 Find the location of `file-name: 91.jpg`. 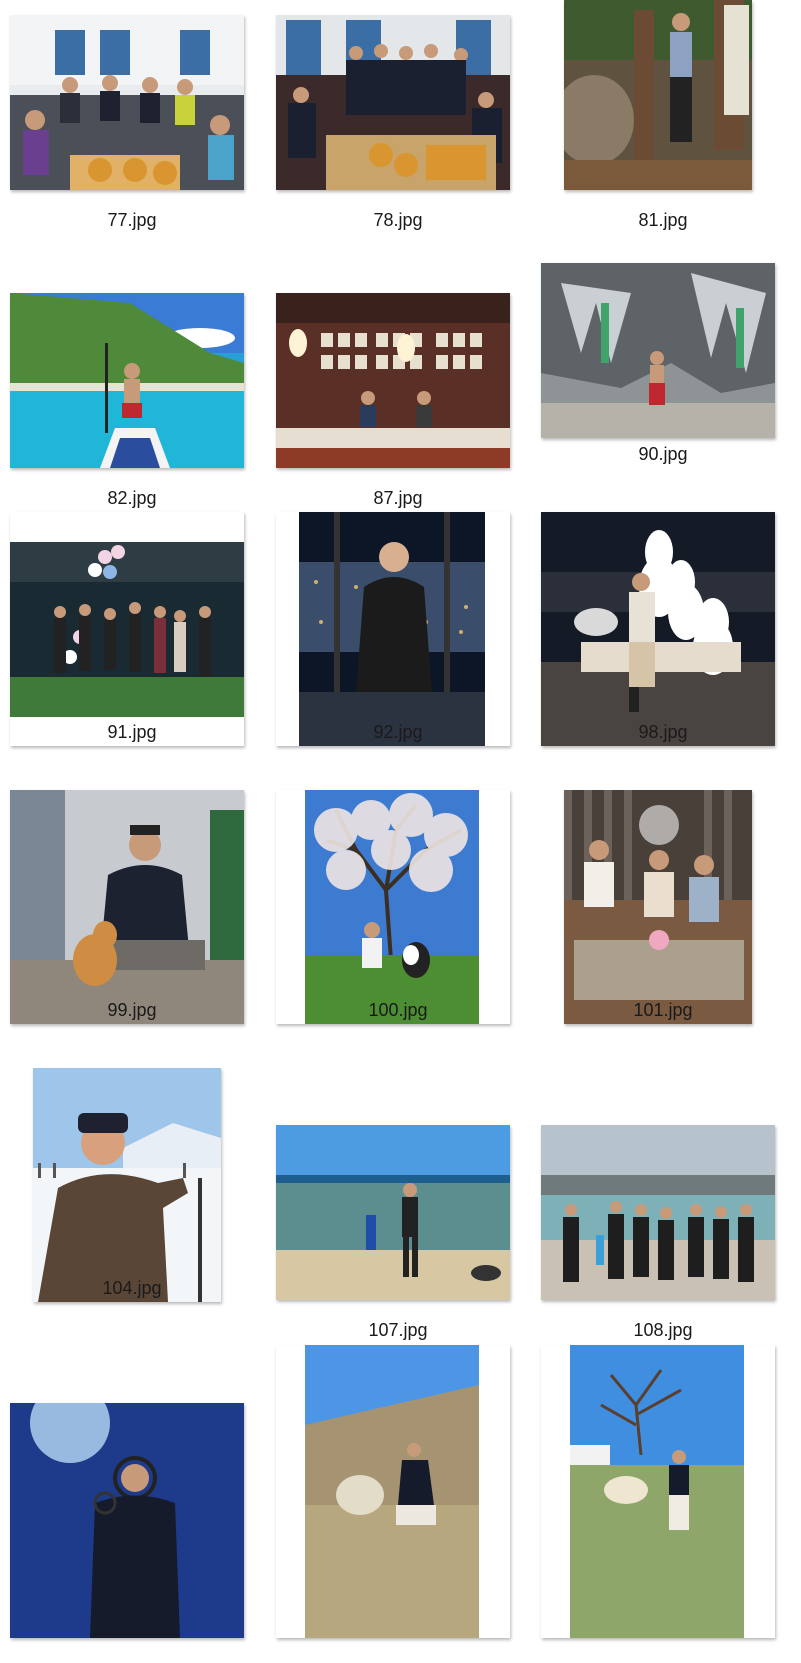

file-name: 91.jpg is located at coordinates (132, 732).